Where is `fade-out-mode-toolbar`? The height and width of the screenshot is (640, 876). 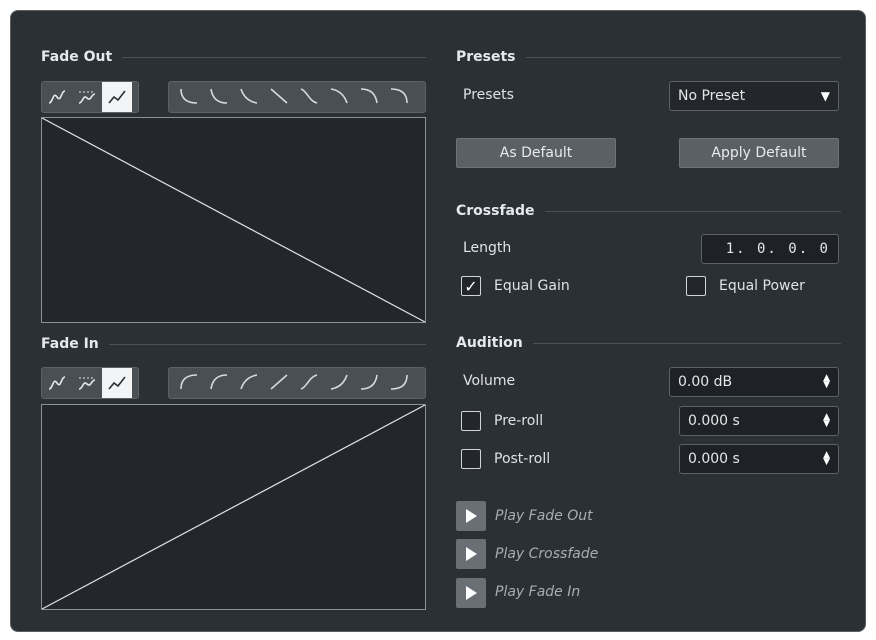 fade-out-mode-toolbar is located at coordinates (90, 97).